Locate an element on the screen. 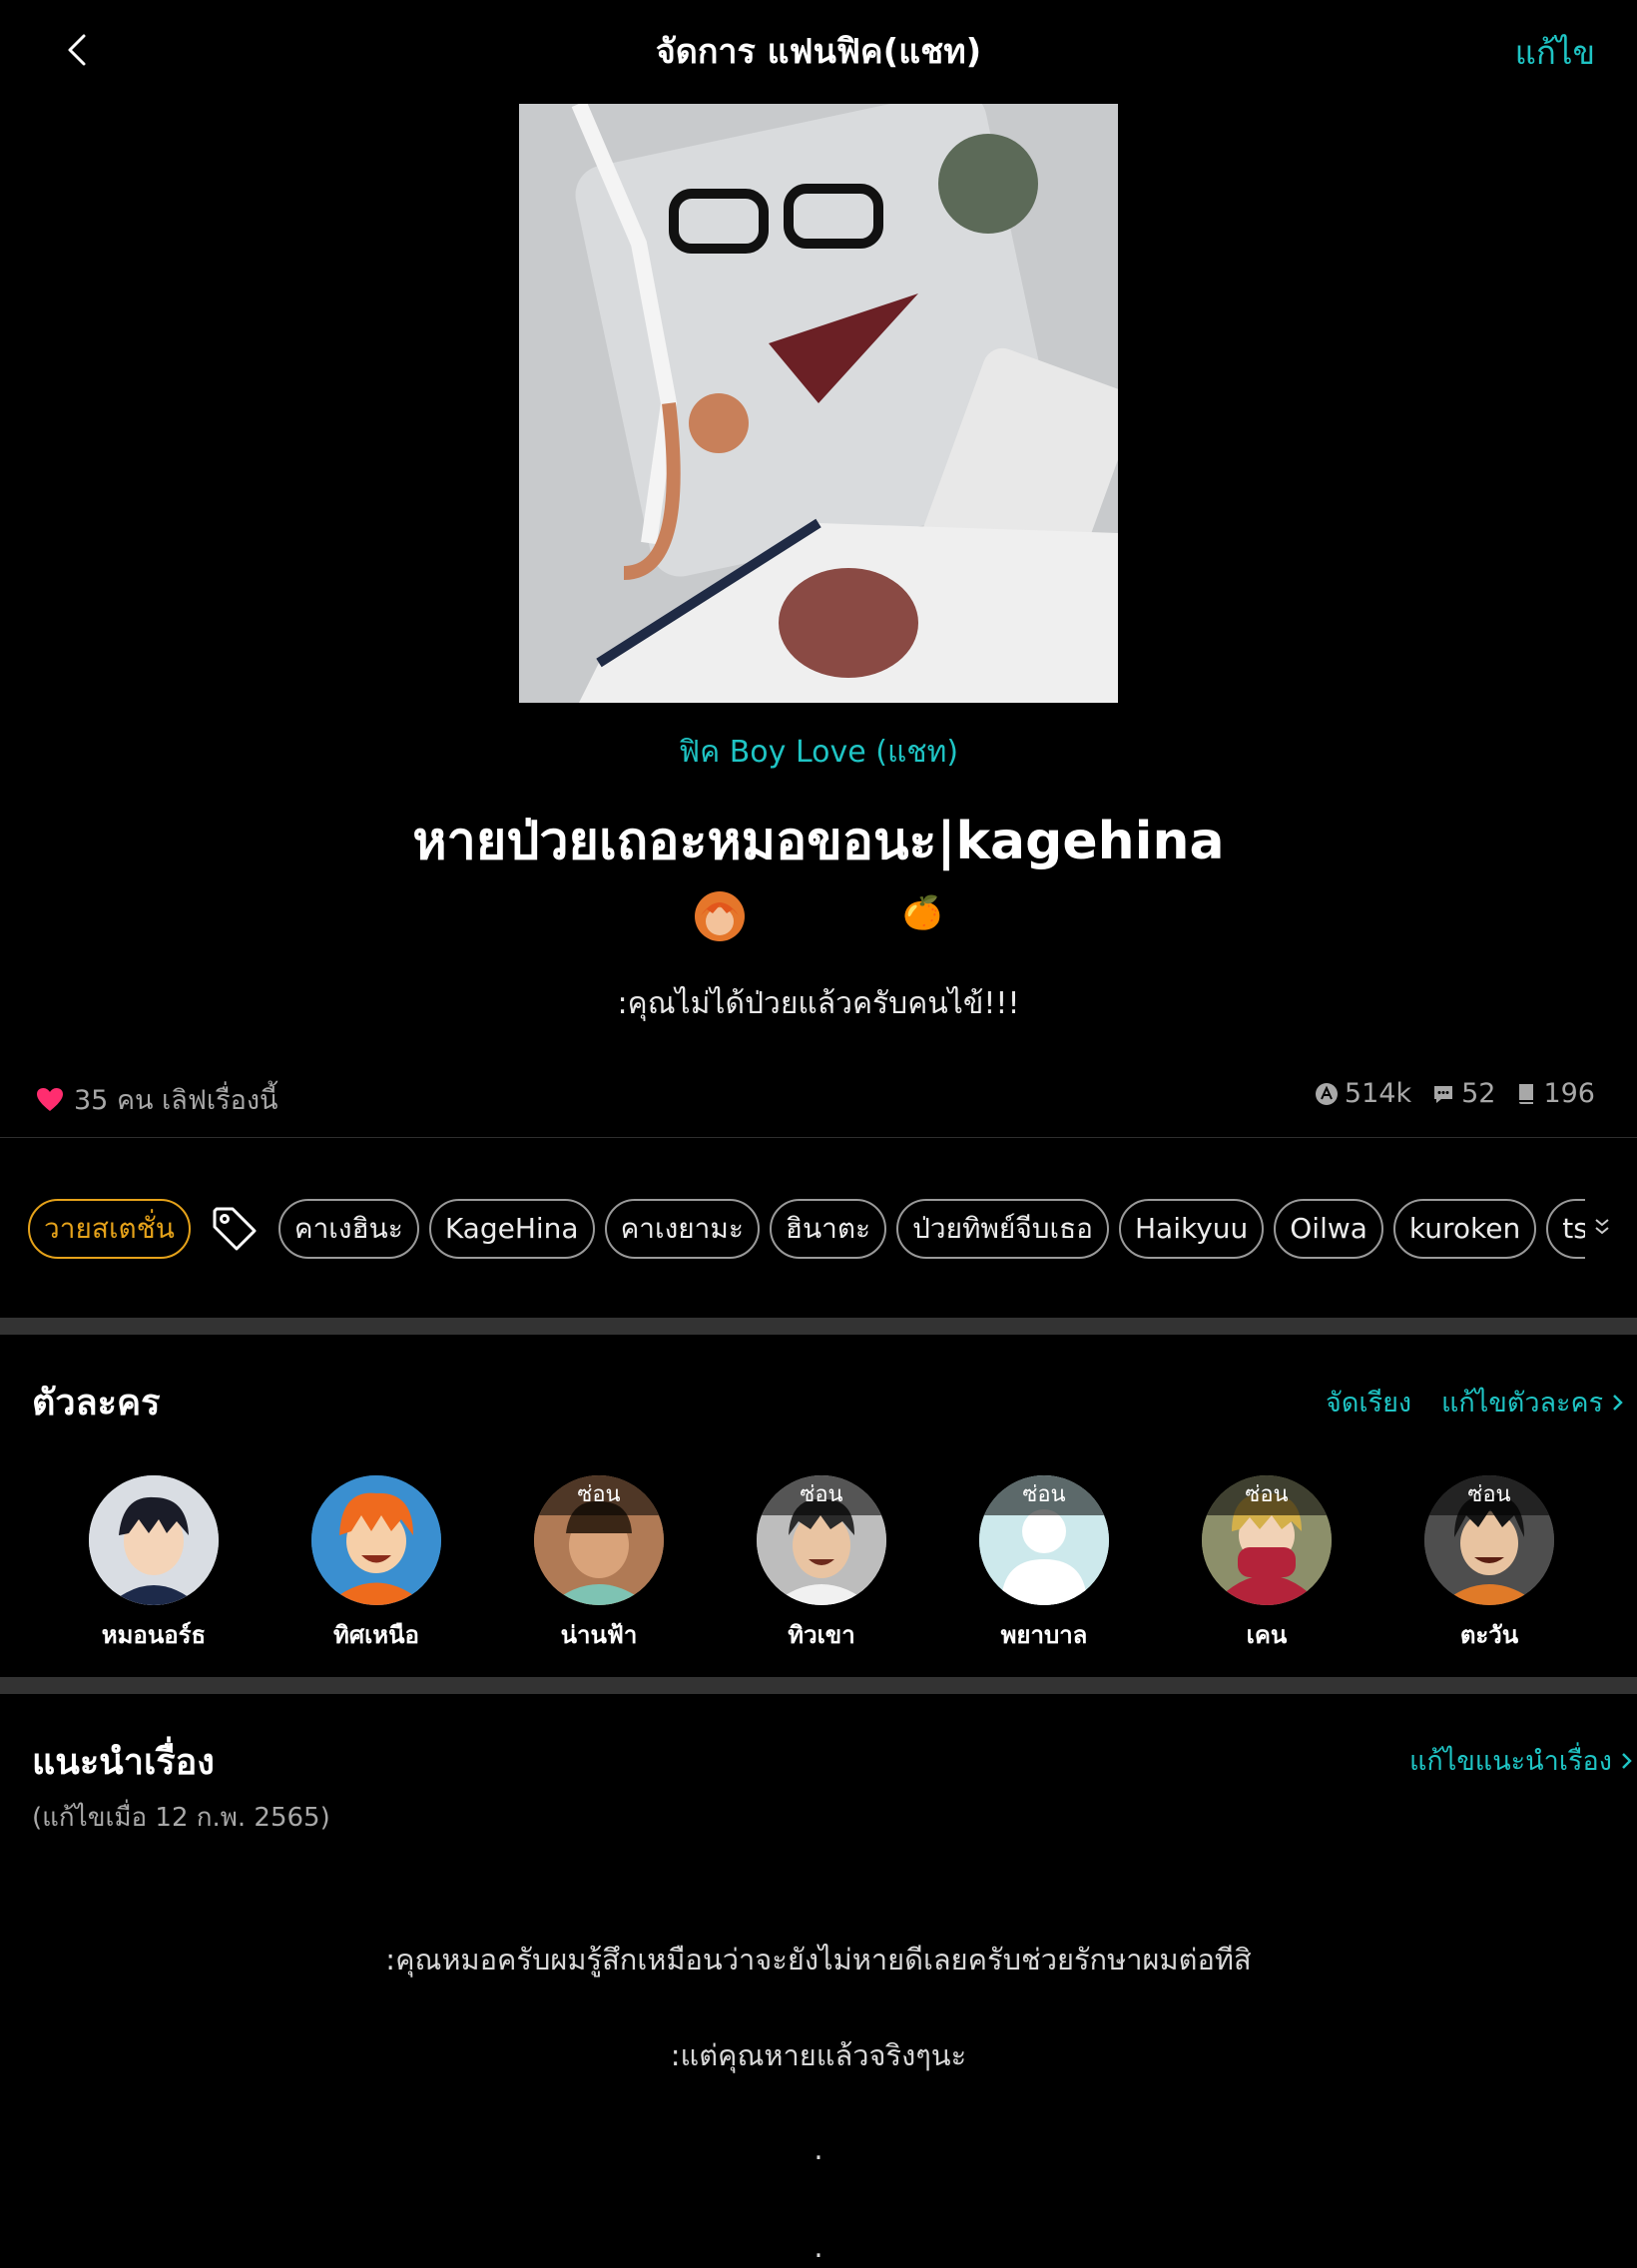 This screenshot has width=1637, height=2268. intro-title: แนะนำเรื่อง is located at coordinates (123, 1762).